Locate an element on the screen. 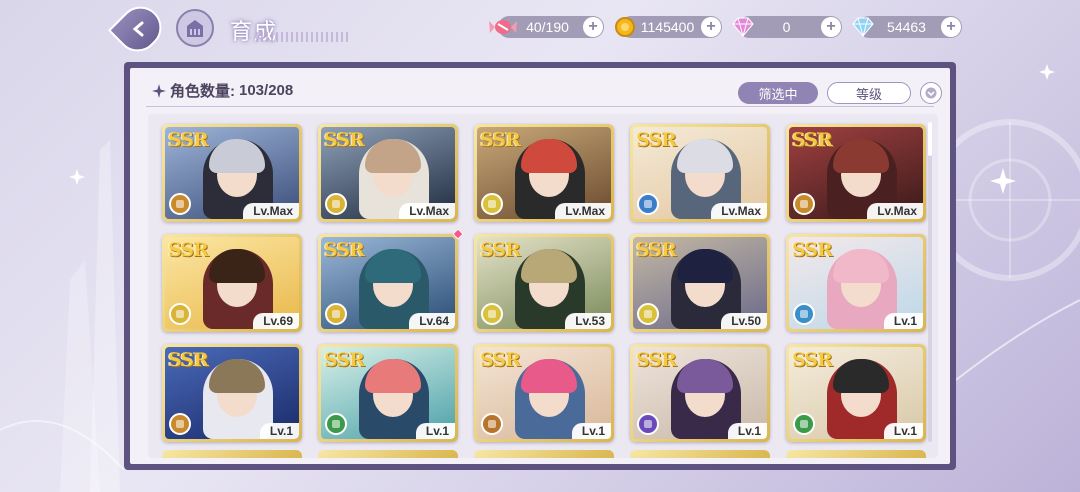  character-card: SSR Lv.69 is located at coordinates (232, 283).